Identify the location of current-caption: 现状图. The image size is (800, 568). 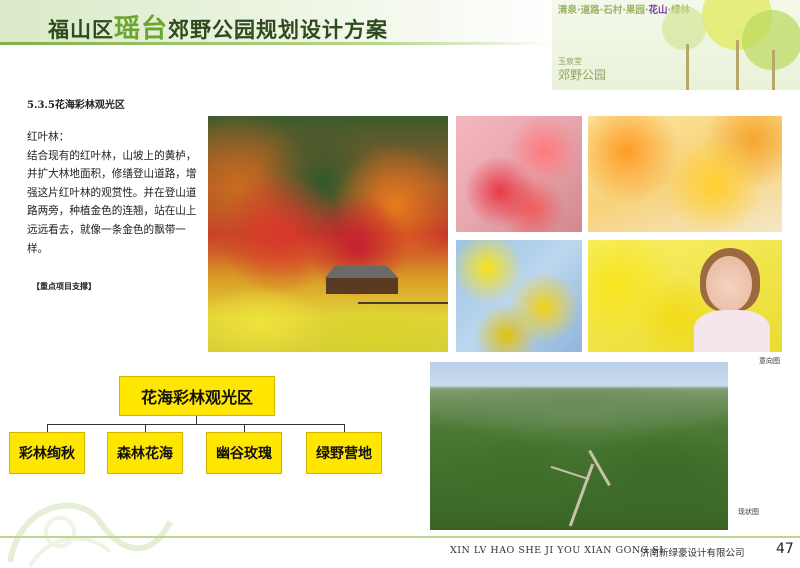
(748, 512).